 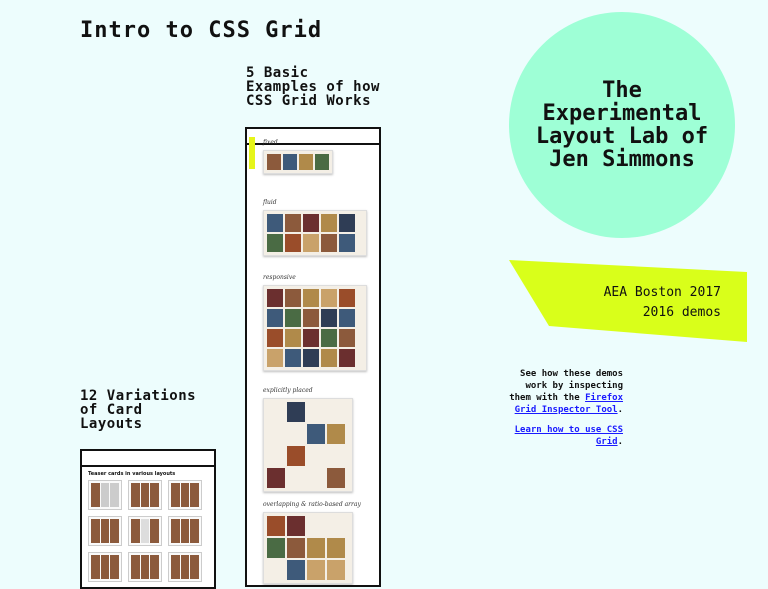 What do you see at coordinates (132, 474) in the screenshot?
I see `cards-heading: Teaser cards in various layouts` at bounding box center [132, 474].